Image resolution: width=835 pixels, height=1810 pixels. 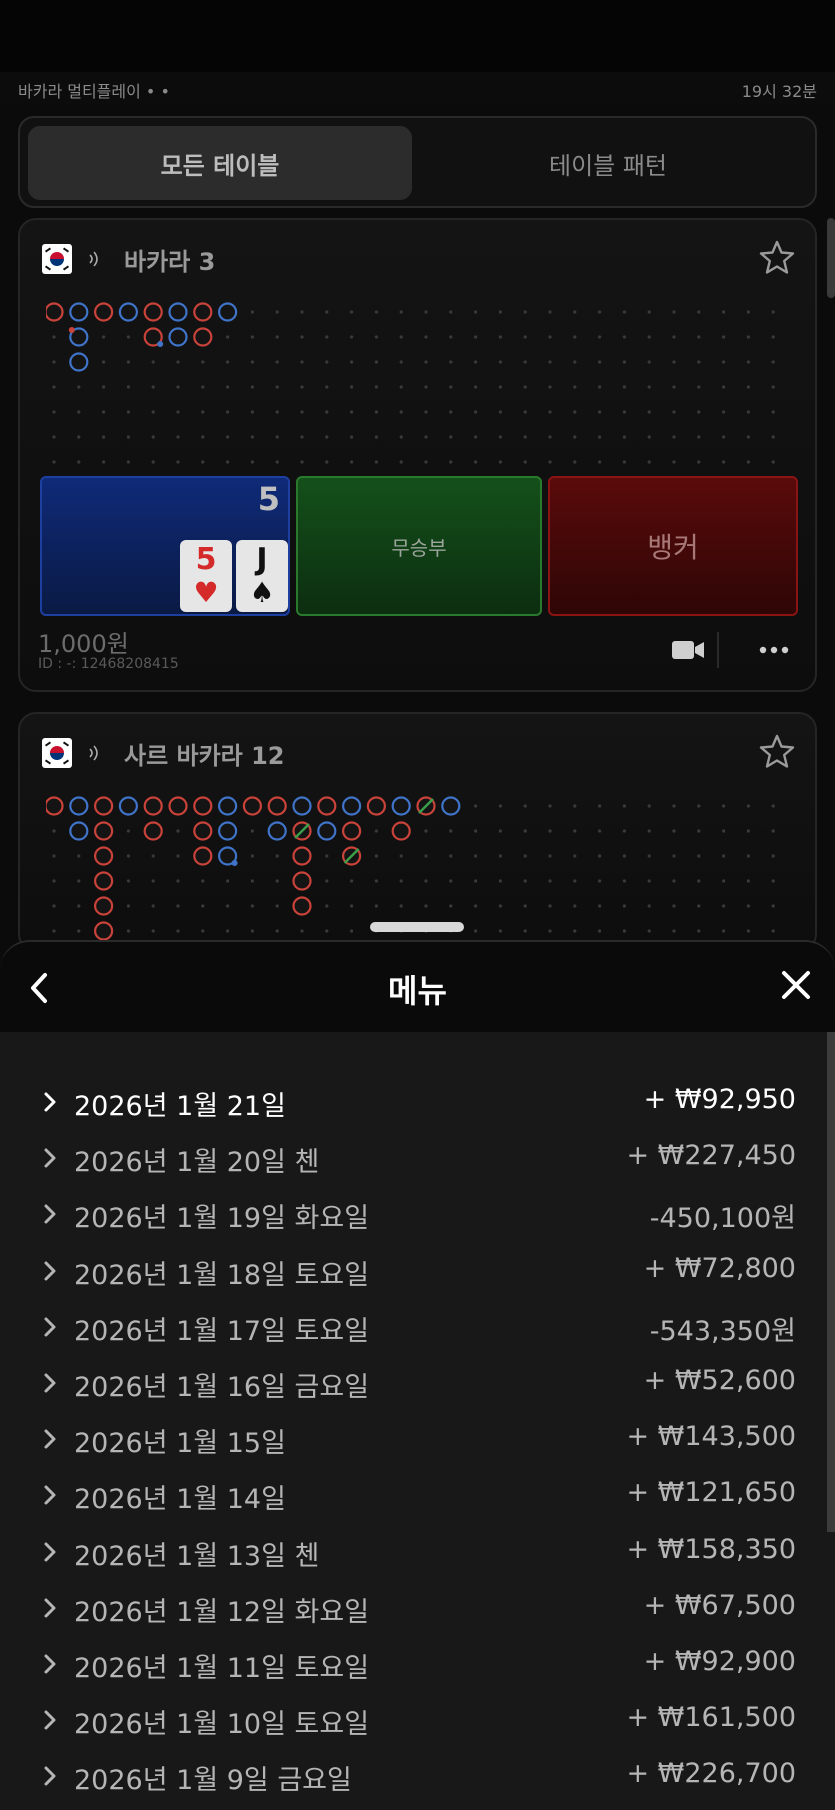 I want to click on entry-value: + ₩227,450, so click(x=711, y=1156).